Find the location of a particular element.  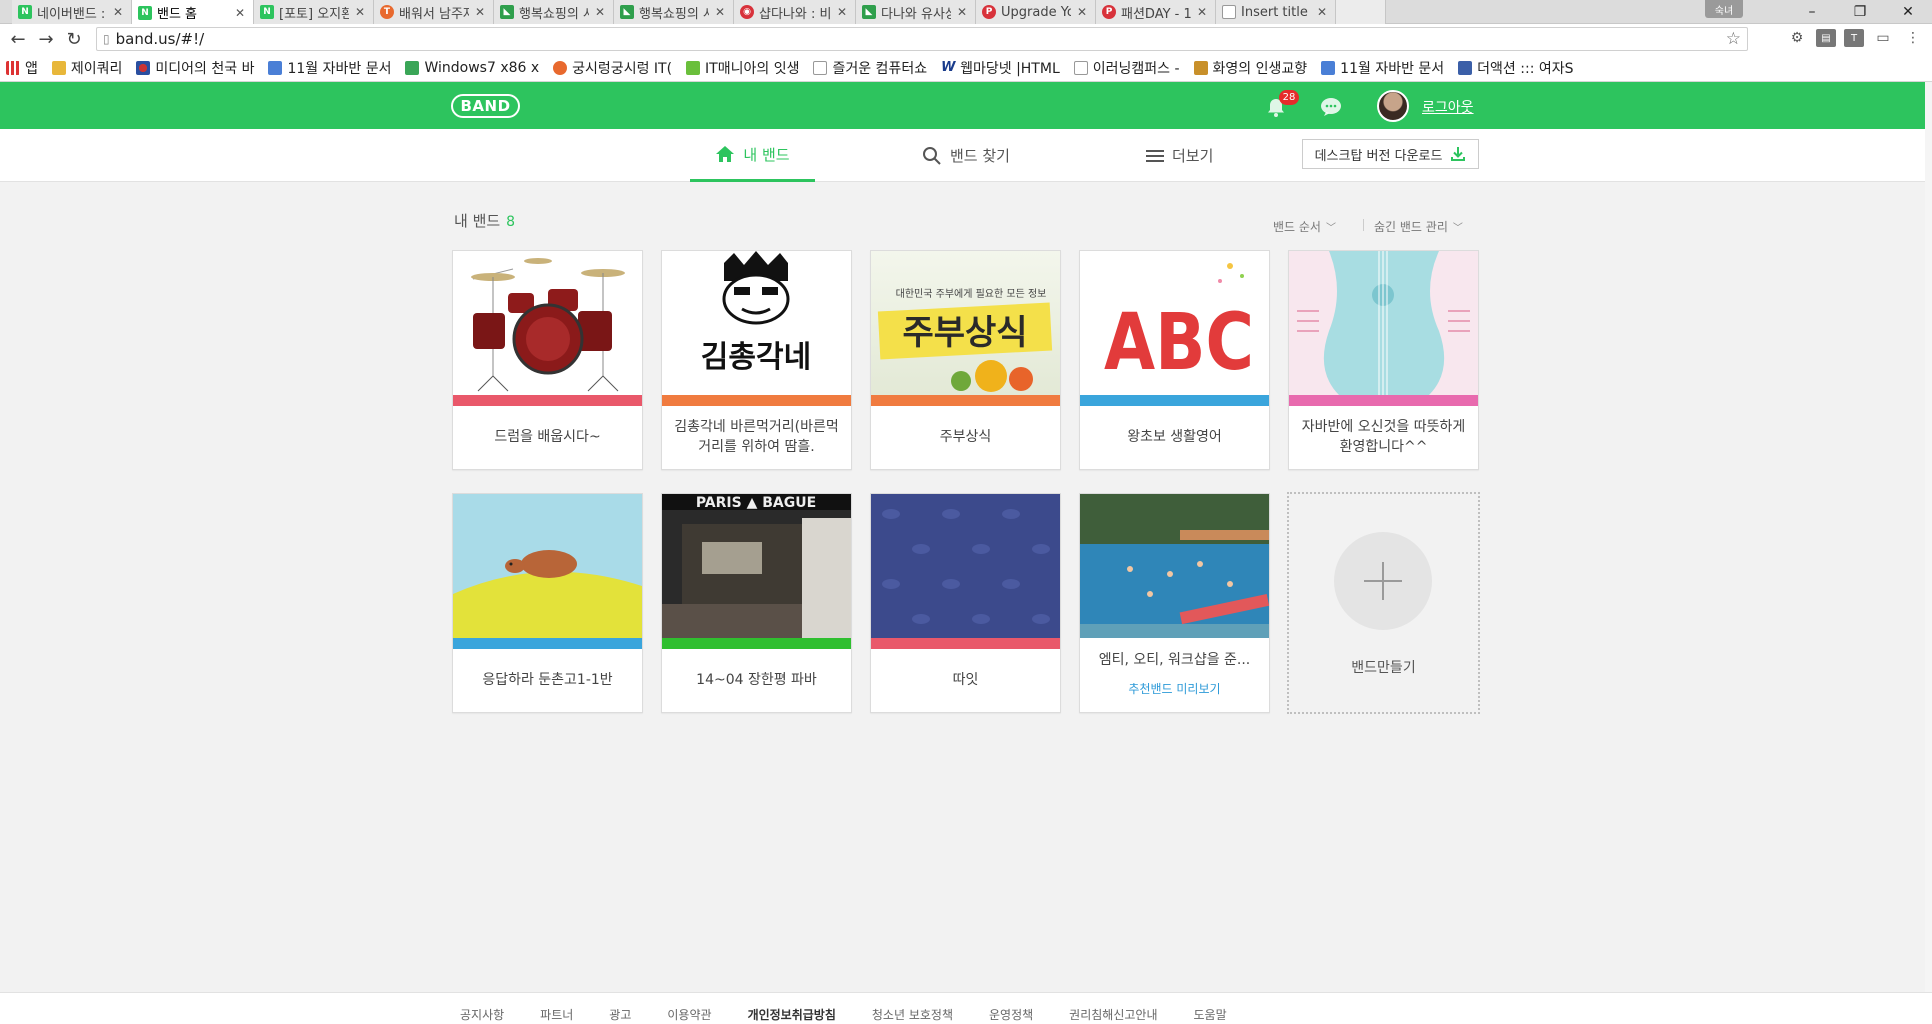

bookmark-item: Windows7 x86 x is located at coordinates (472, 68).